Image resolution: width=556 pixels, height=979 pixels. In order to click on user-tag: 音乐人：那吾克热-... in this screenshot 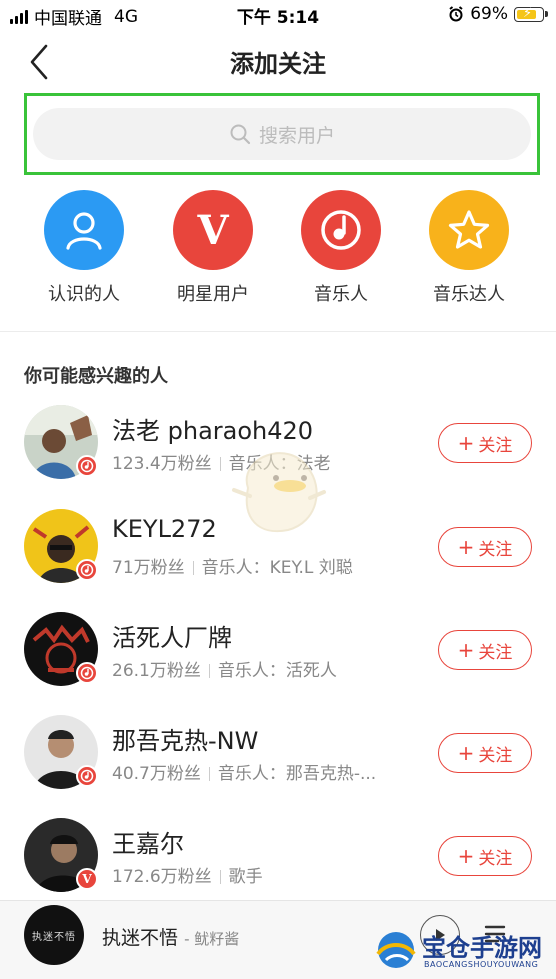, I will do `click(297, 774)`.